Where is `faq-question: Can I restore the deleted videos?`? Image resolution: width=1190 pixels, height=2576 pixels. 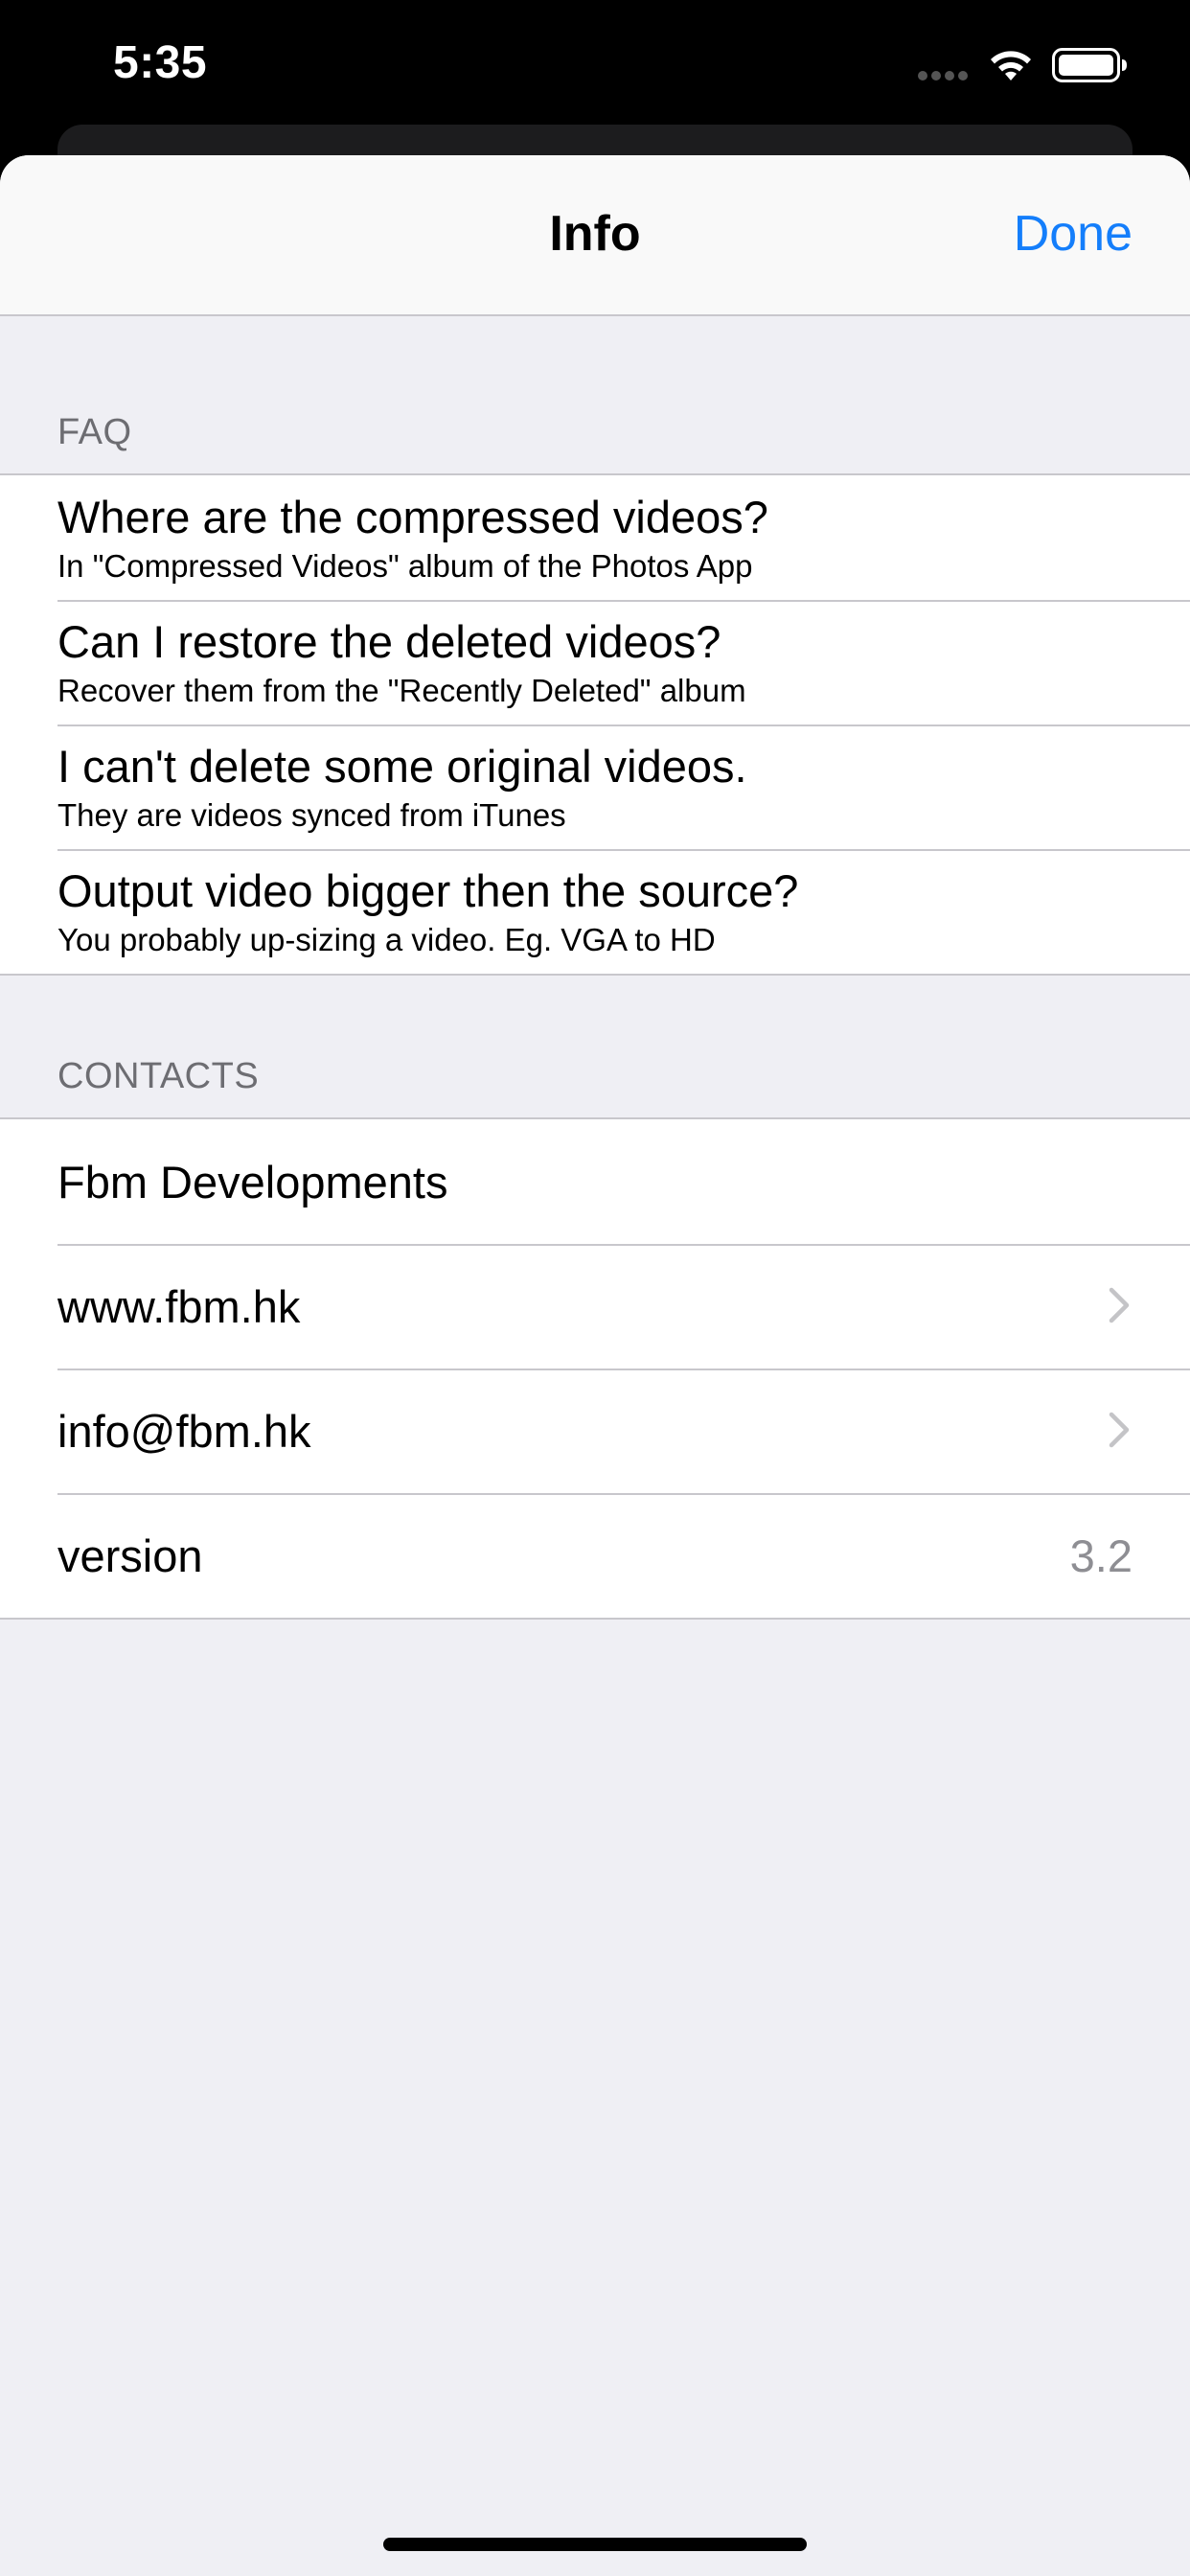
faq-question: Can I restore the deleted videos? is located at coordinates (389, 642).